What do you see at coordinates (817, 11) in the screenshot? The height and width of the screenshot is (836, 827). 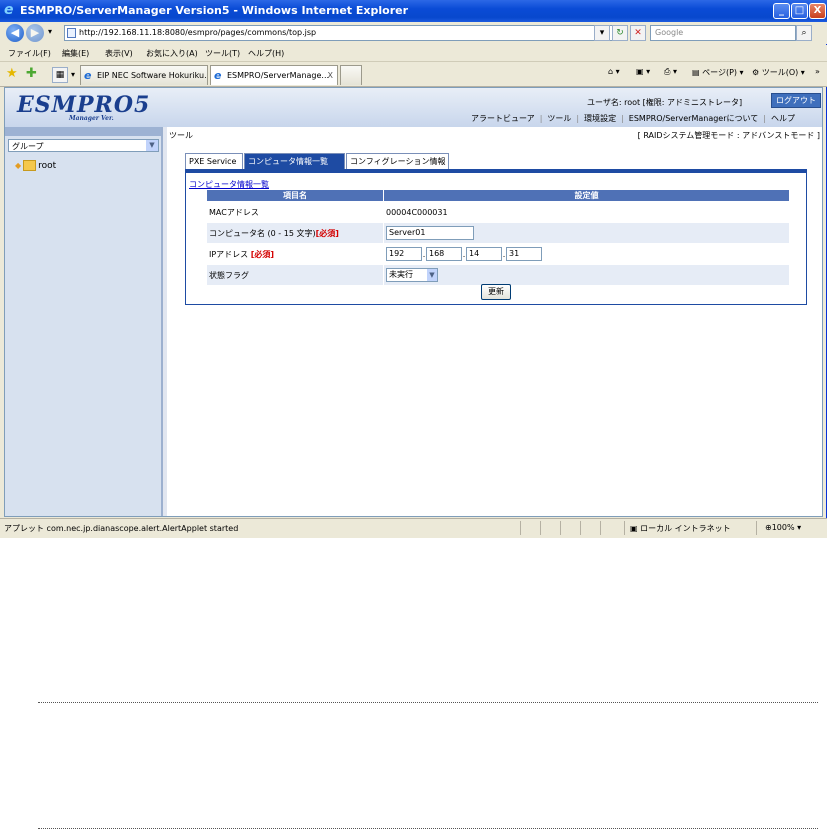 I see `close-button: X` at bounding box center [817, 11].